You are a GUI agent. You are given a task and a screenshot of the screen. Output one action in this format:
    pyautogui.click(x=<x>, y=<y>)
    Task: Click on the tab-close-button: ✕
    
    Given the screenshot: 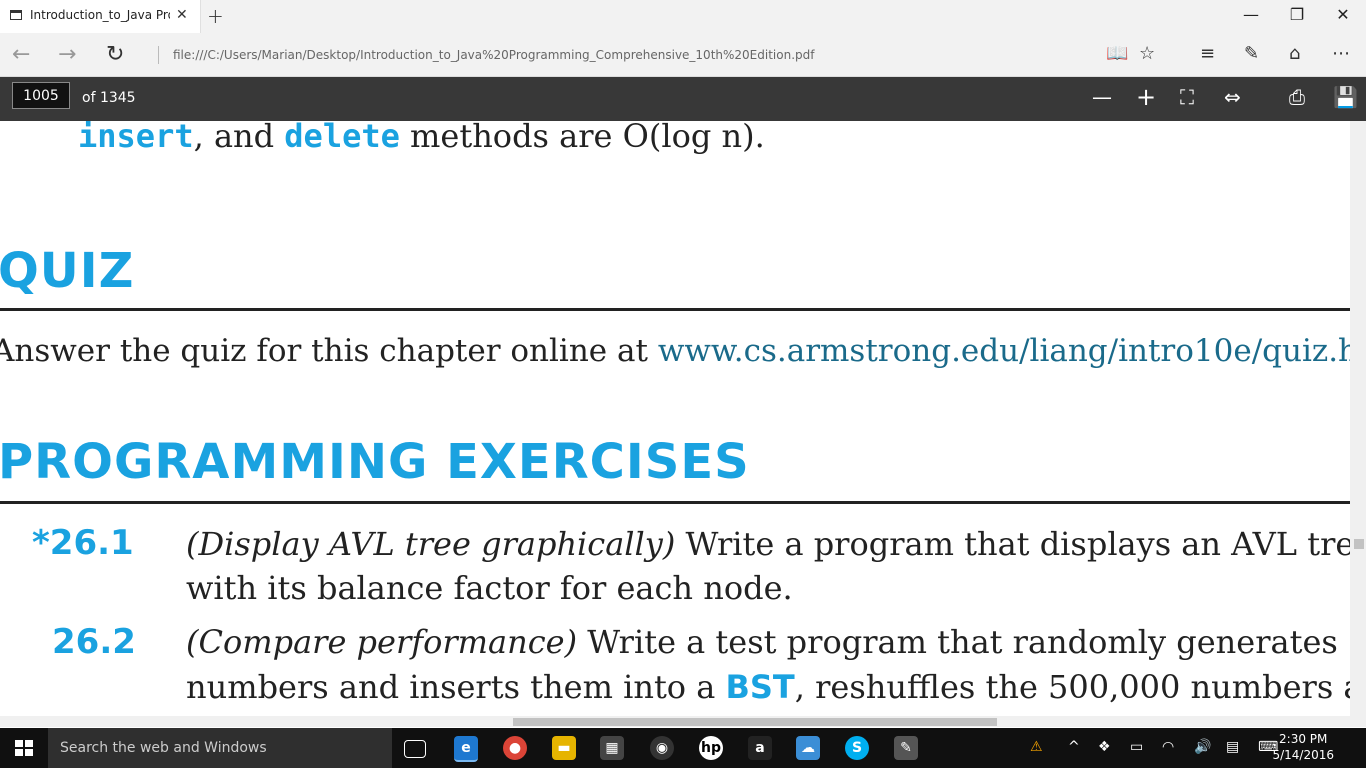 What is the action you would take?
    pyautogui.click(x=182, y=15)
    